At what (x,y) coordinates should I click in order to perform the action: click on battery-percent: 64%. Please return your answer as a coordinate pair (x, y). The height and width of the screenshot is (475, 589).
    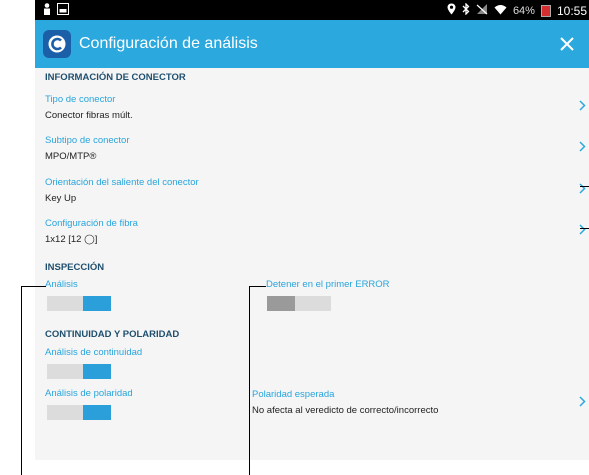
    Looking at the image, I should click on (523, 10).